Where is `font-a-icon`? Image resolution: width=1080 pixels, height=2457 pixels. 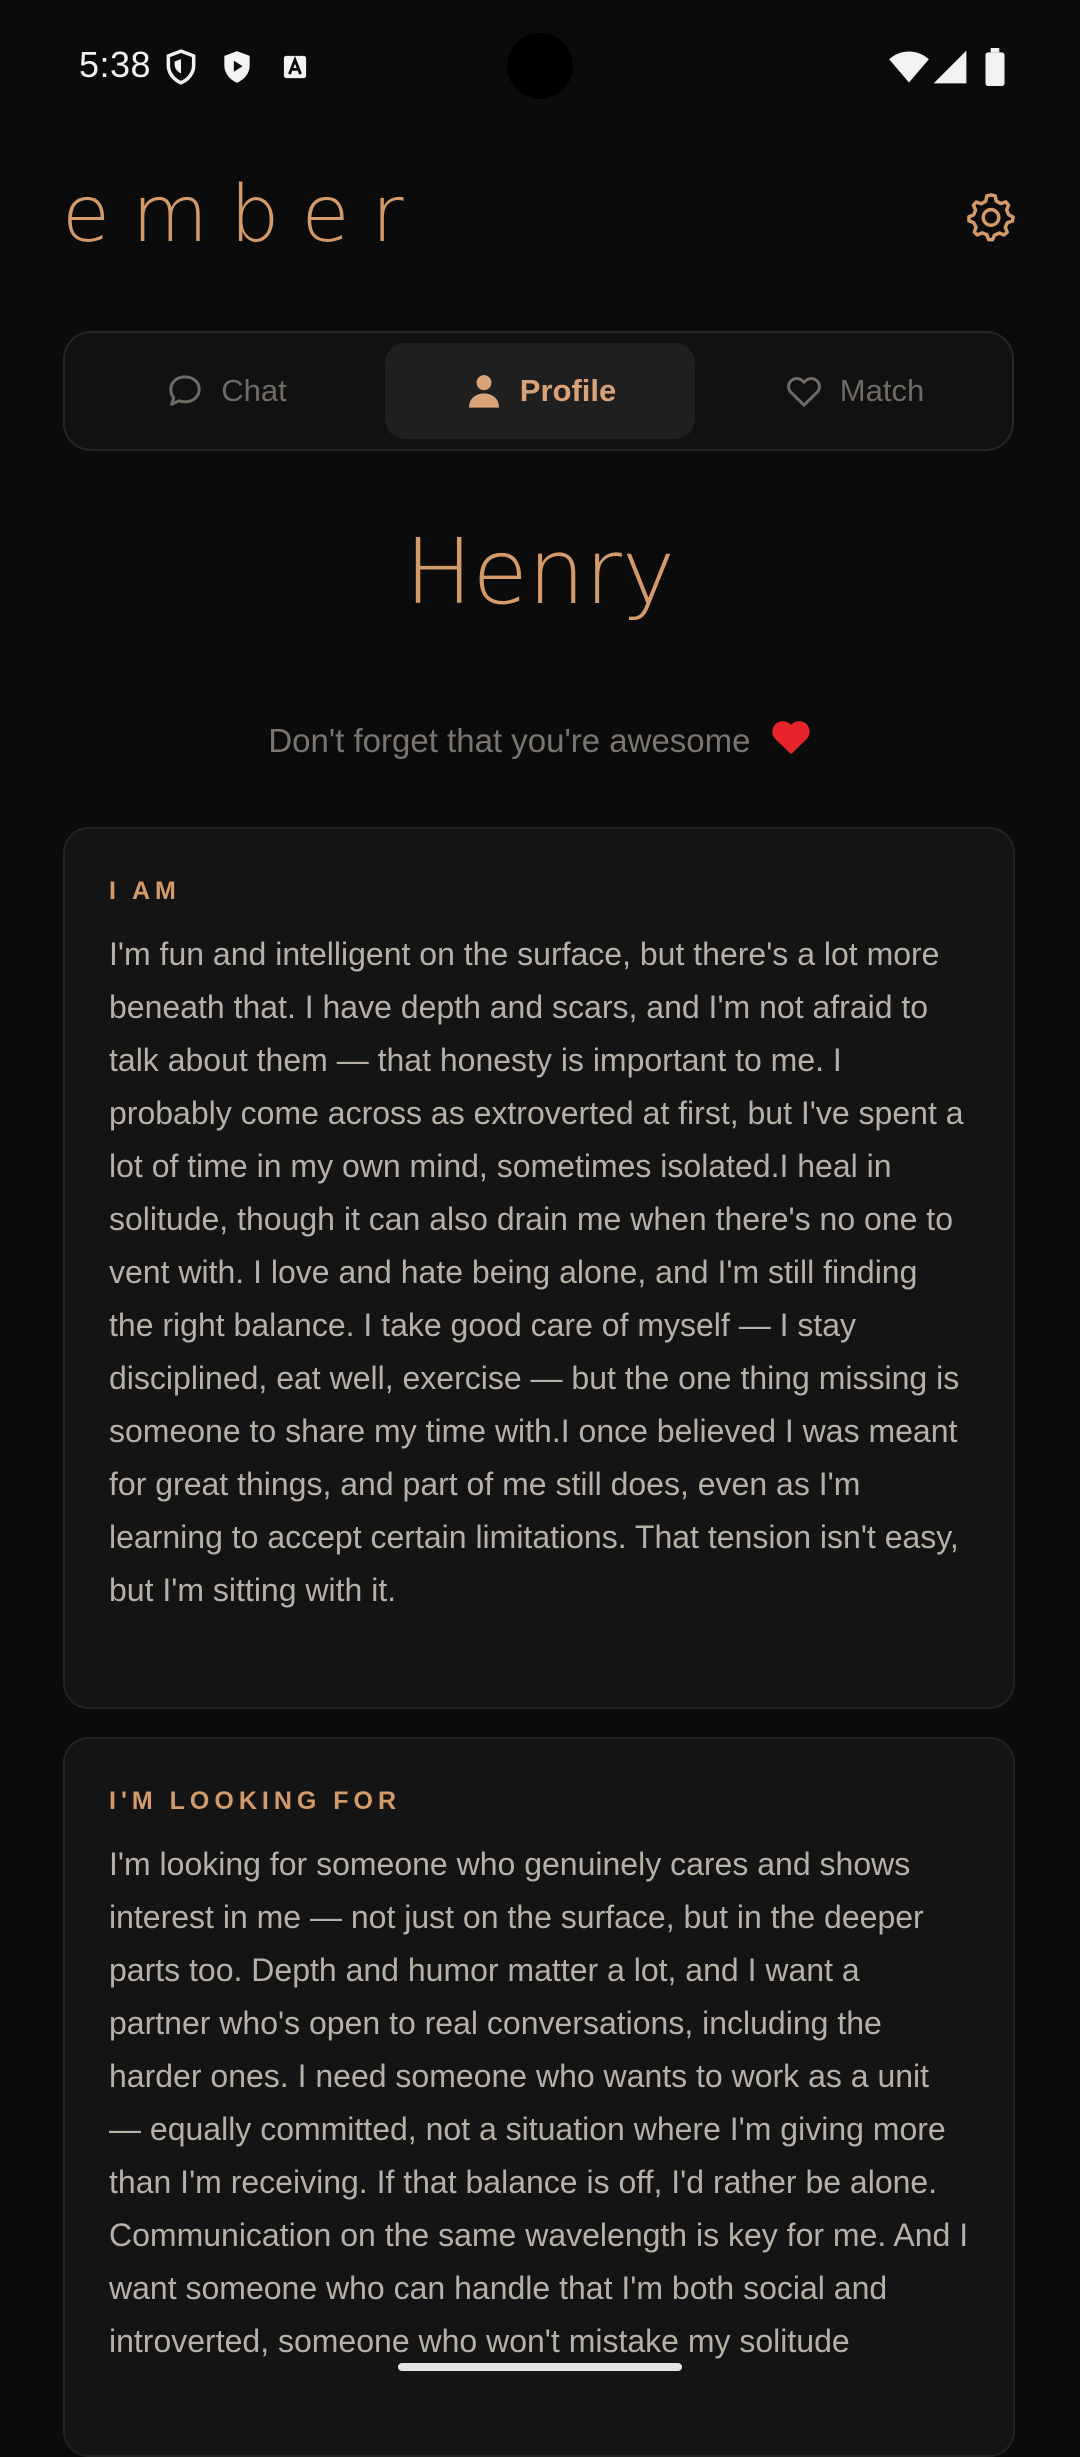
font-a-icon is located at coordinates (295, 67).